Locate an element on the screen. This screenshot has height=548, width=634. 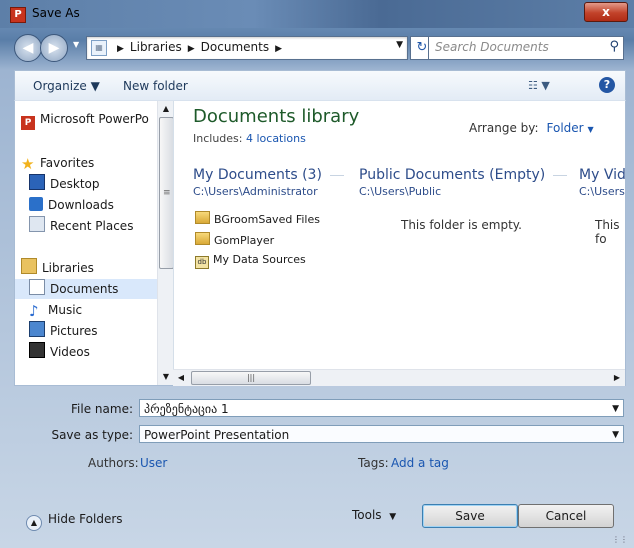
help-icon: ? is located at coordinates (607, 85).